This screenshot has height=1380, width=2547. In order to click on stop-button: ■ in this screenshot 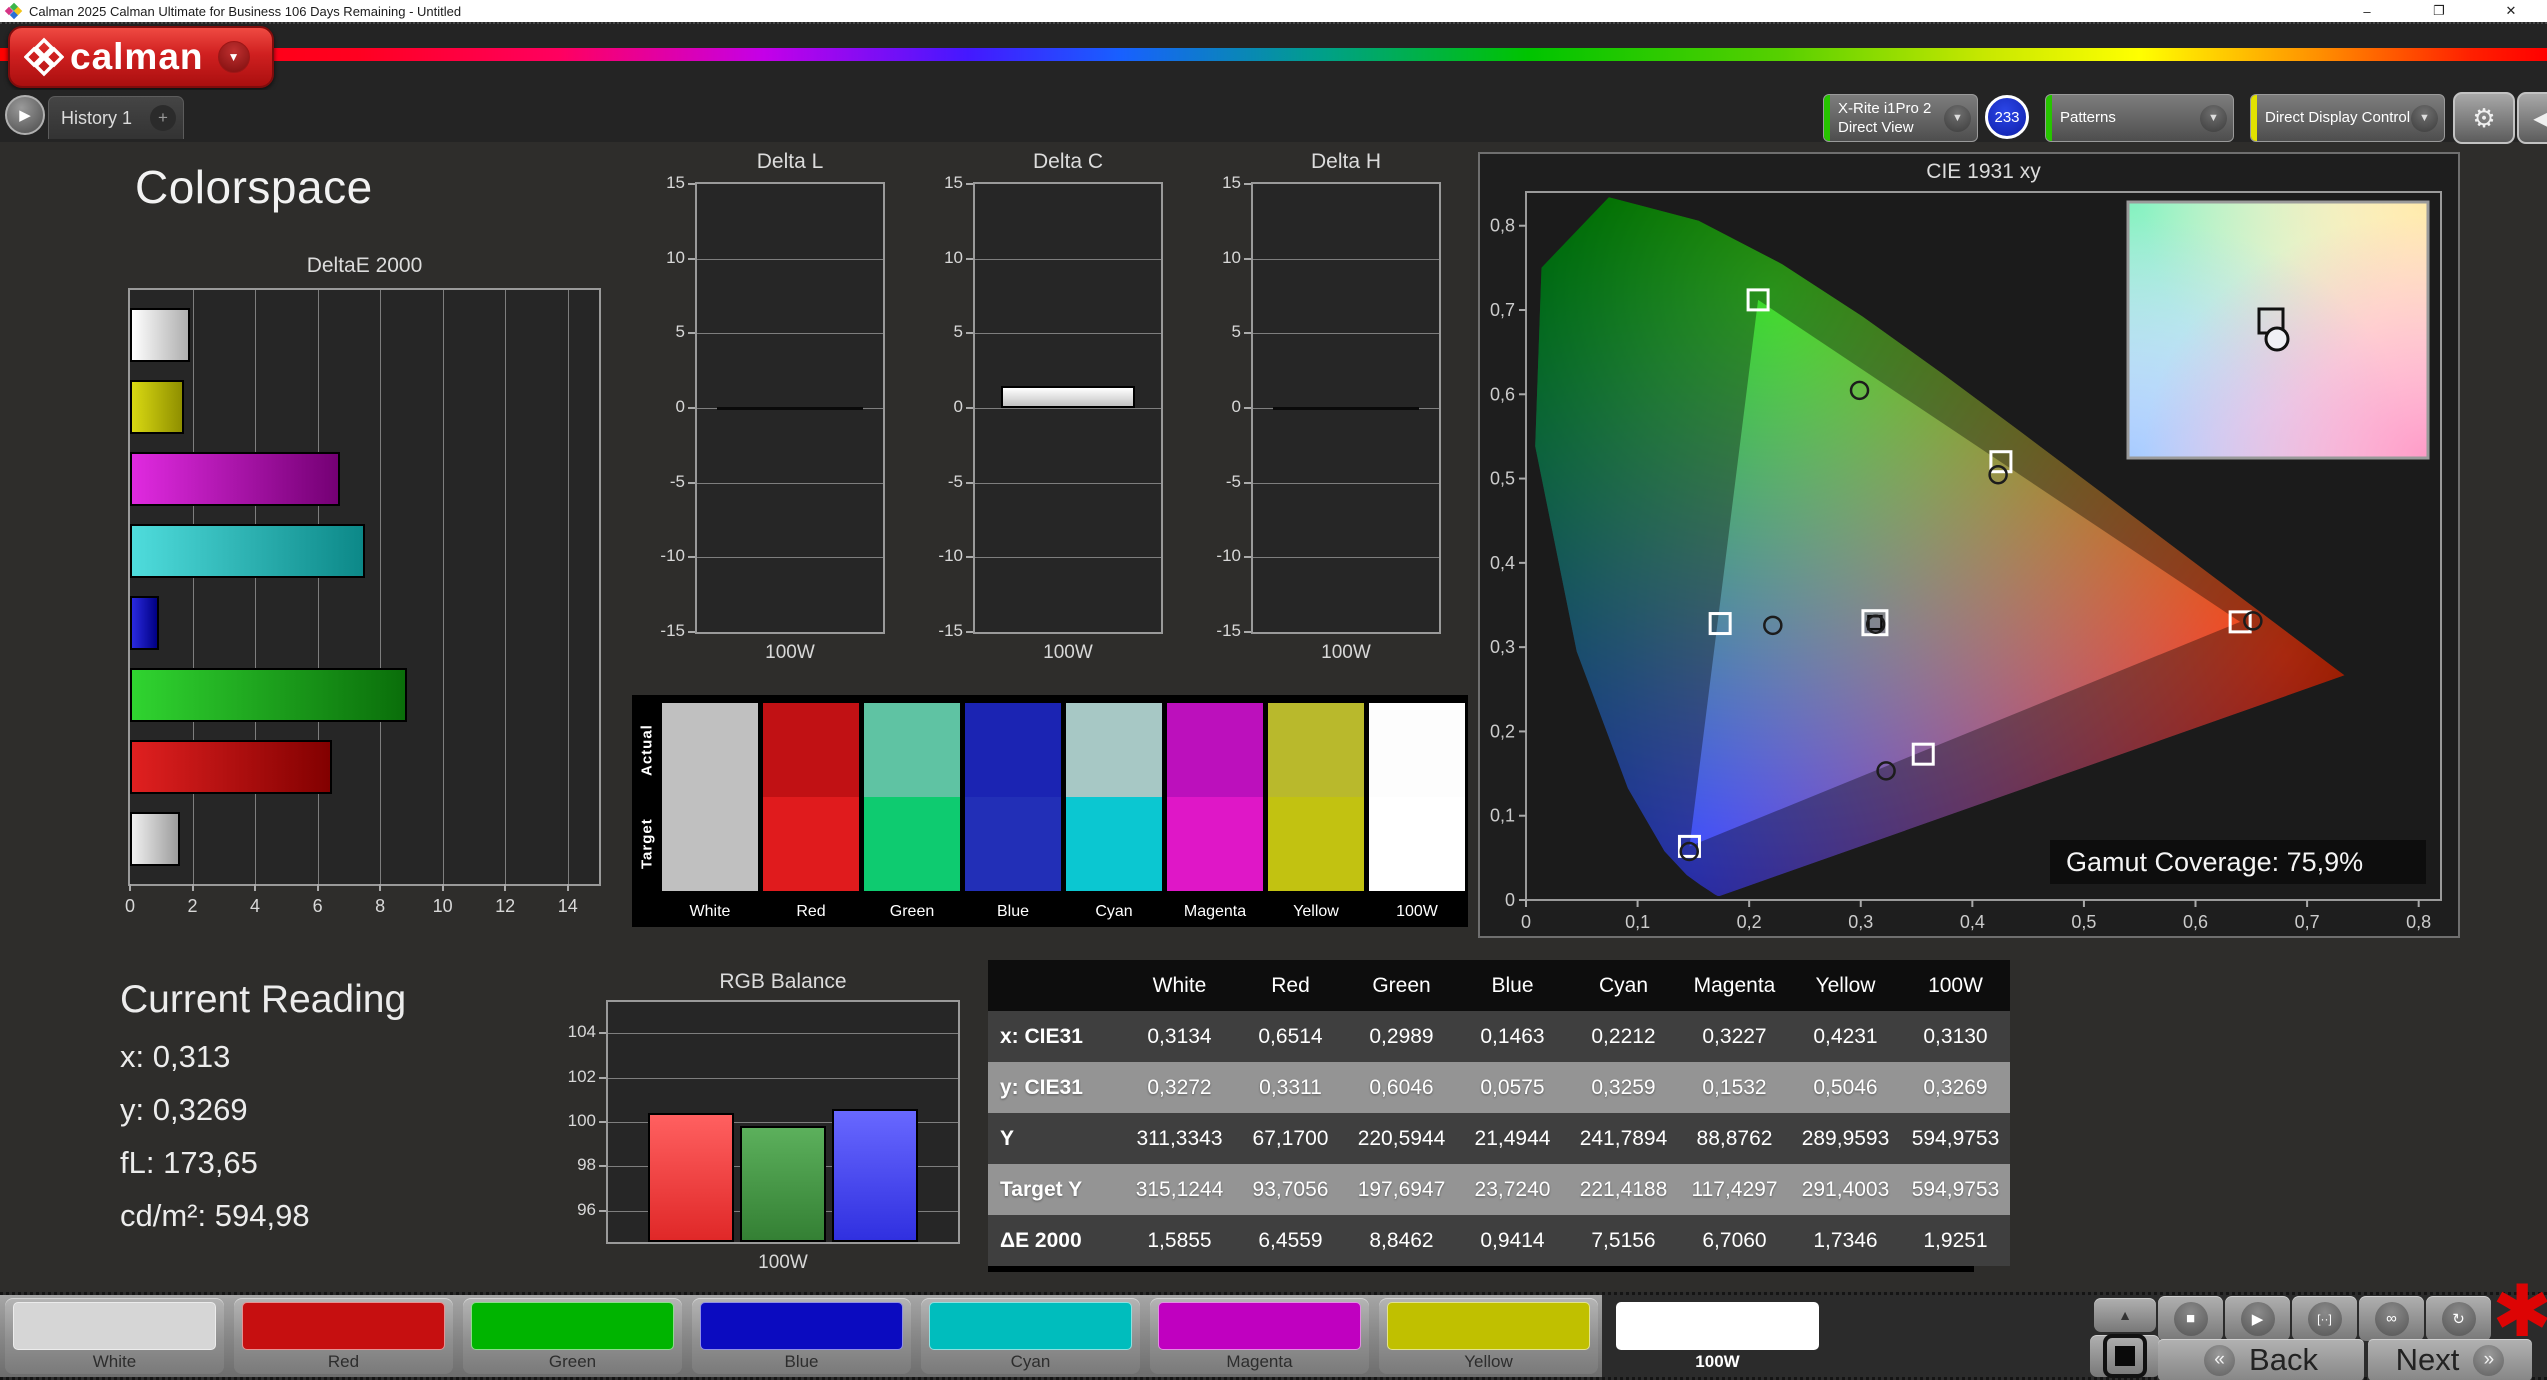, I will do `click(2190, 1318)`.